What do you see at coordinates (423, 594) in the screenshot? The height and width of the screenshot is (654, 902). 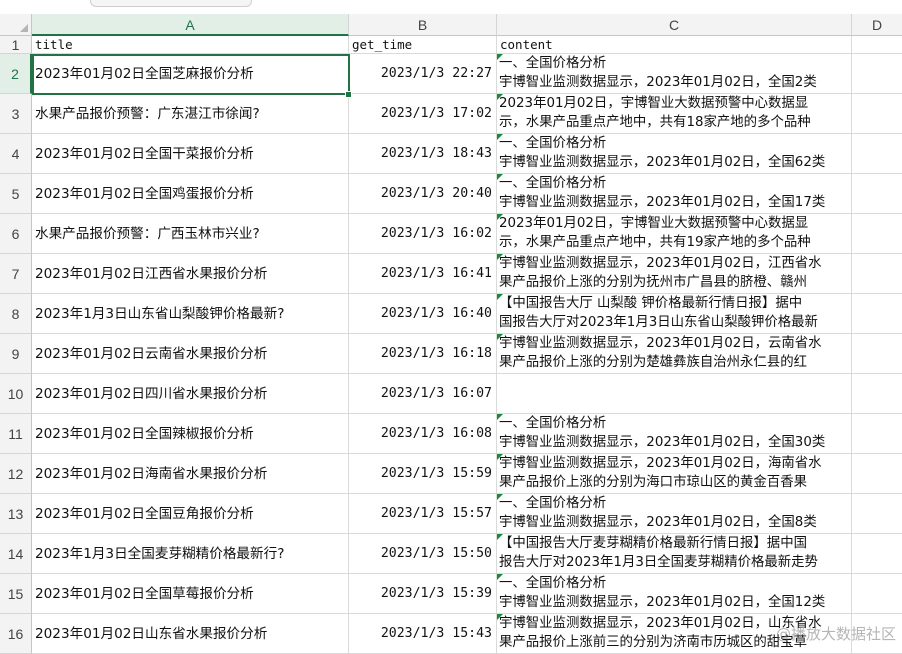 I see `time-cell: 2023/1/3 15:39` at bounding box center [423, 594].